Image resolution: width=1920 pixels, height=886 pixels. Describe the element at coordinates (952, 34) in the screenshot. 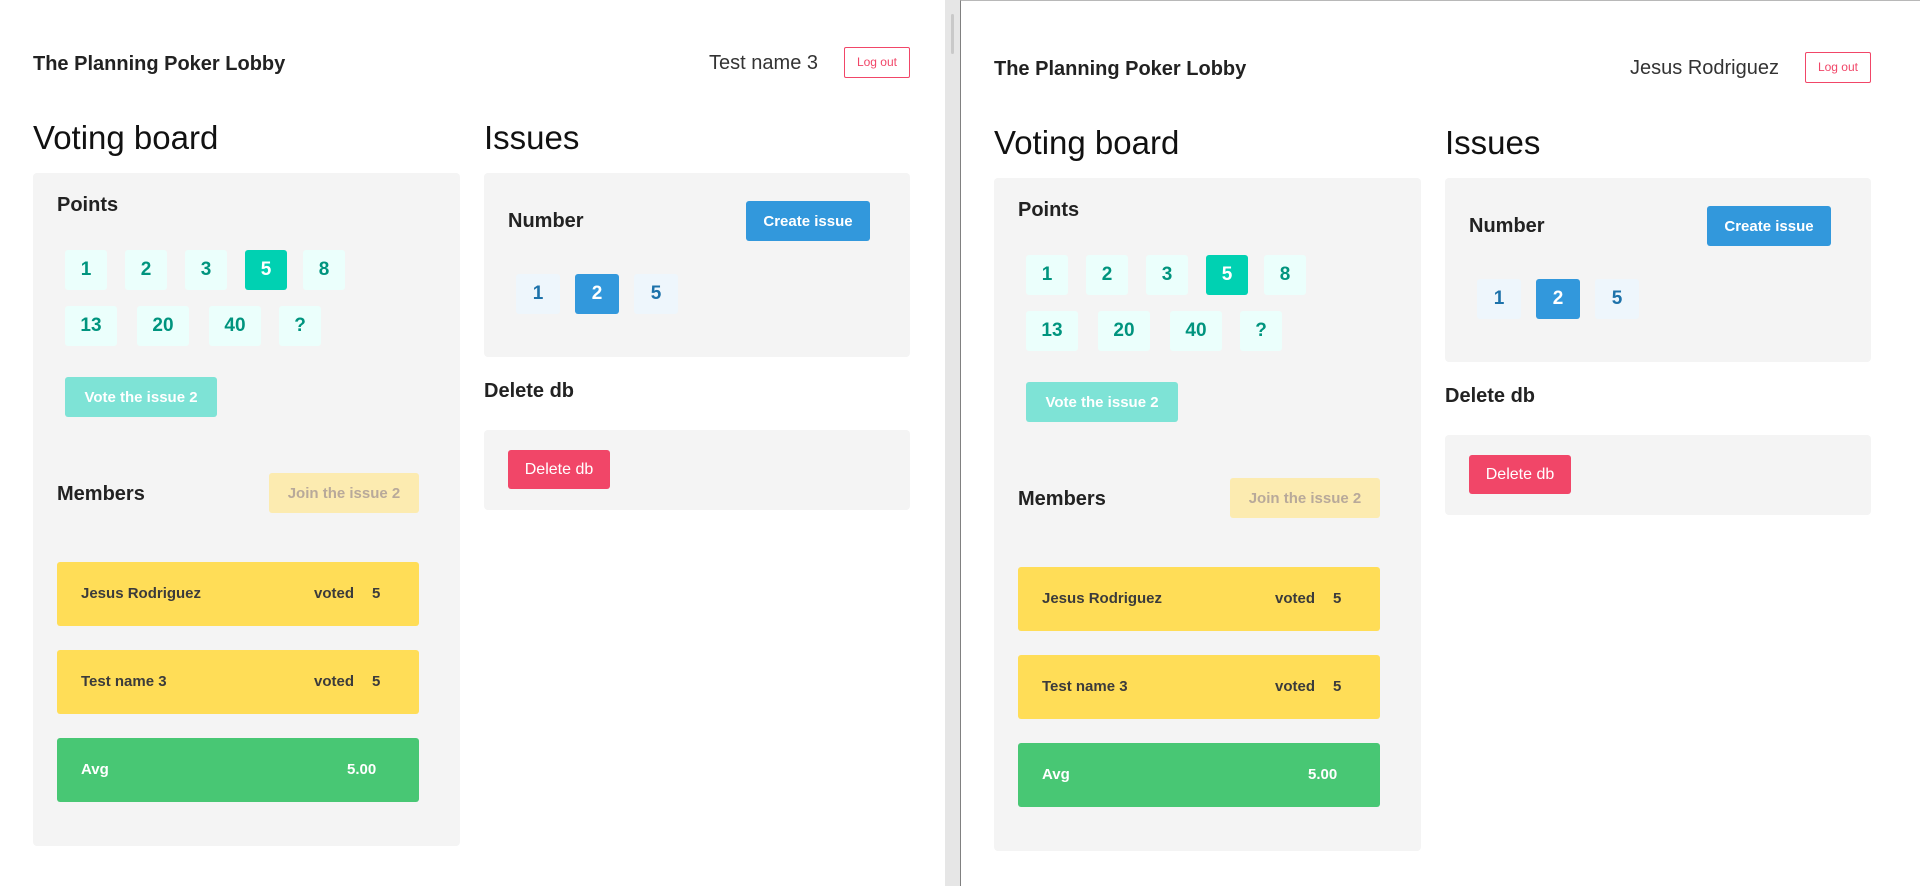

I see `divider-handle` at that location.